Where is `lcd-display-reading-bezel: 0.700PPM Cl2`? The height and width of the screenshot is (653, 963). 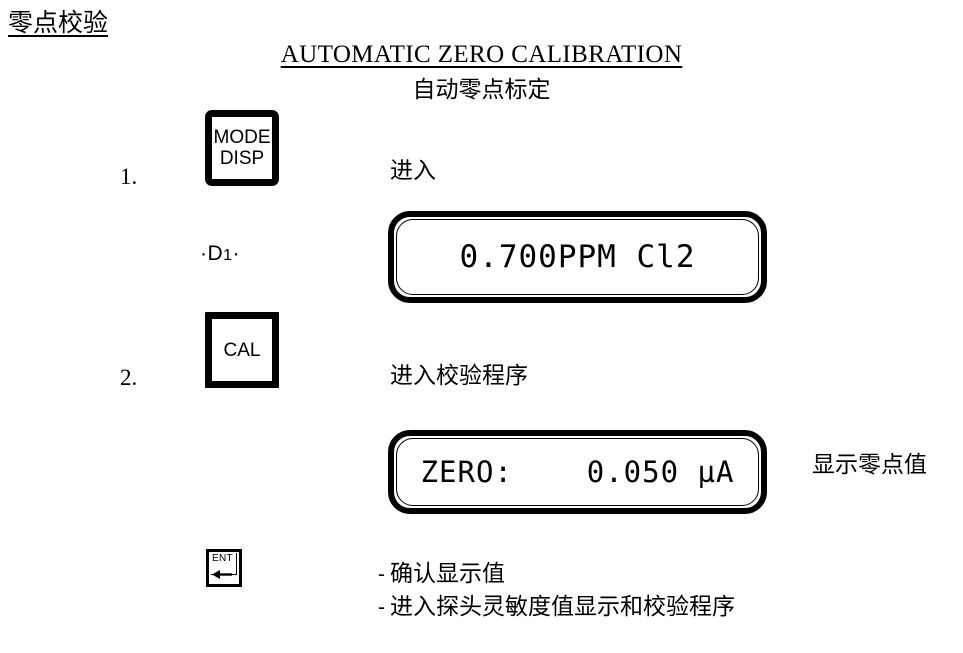 lcd-display-reading-bezel: 0.700PPM Cl2 is located at coordinates (577, 257).